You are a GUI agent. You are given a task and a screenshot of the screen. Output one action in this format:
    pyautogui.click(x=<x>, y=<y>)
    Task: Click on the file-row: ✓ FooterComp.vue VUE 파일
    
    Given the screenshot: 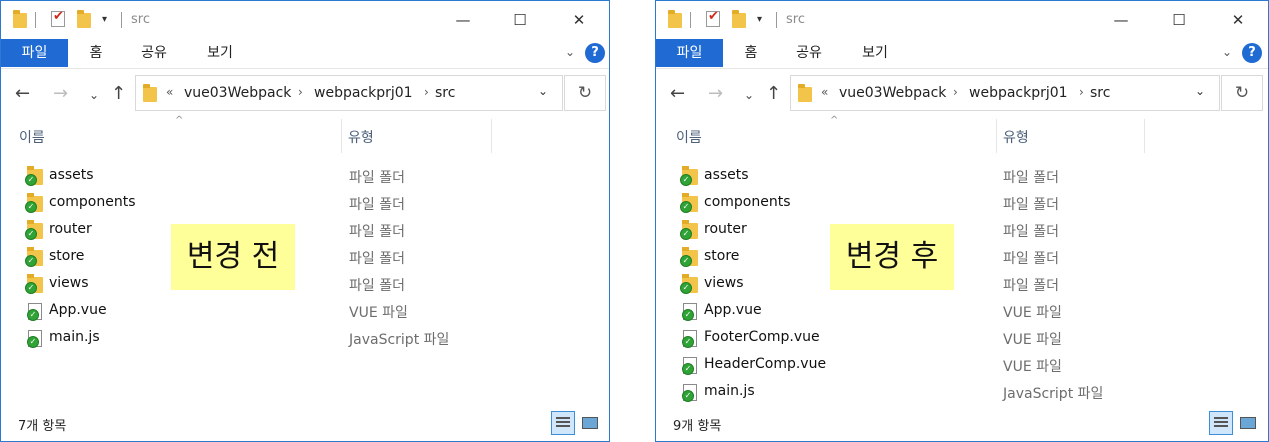 What is the action you would take?
    pyautogui.click(x=956, y=338)
    